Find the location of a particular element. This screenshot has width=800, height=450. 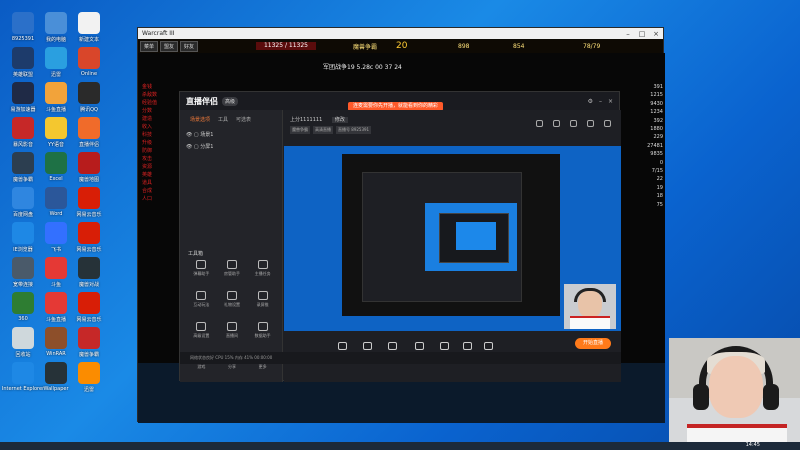

desktop-icon-label: 迅雷 is located at coordinates (55, 75).